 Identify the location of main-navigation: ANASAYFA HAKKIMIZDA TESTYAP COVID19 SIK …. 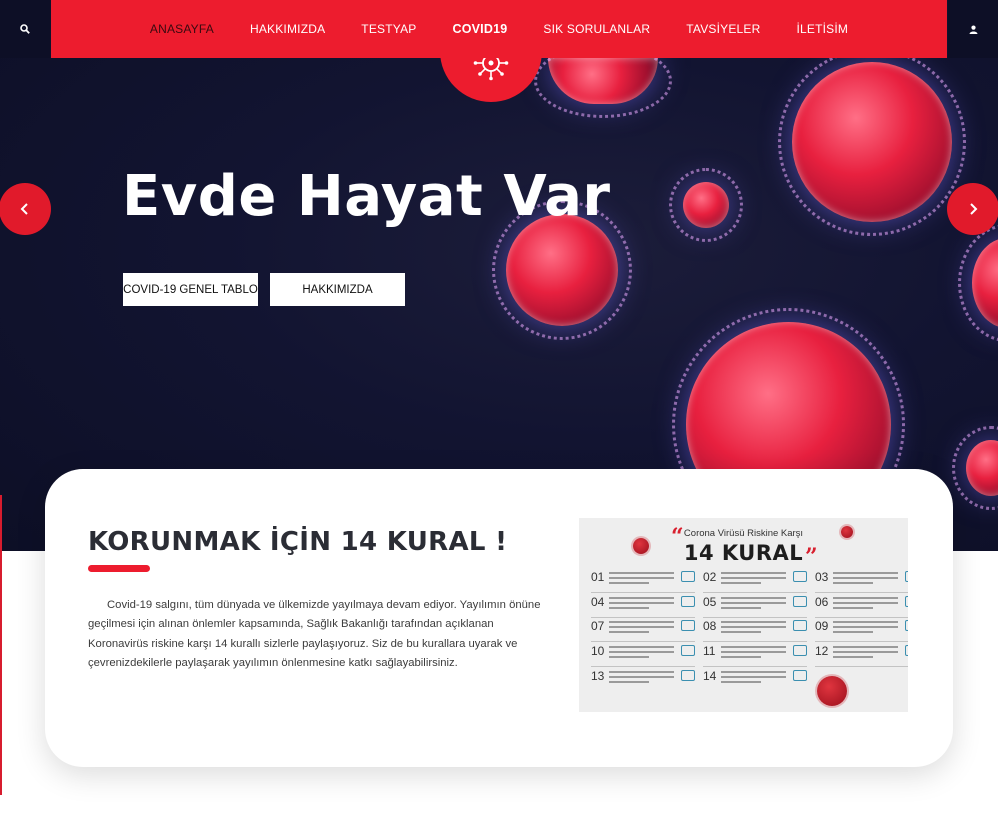
(499, 29).